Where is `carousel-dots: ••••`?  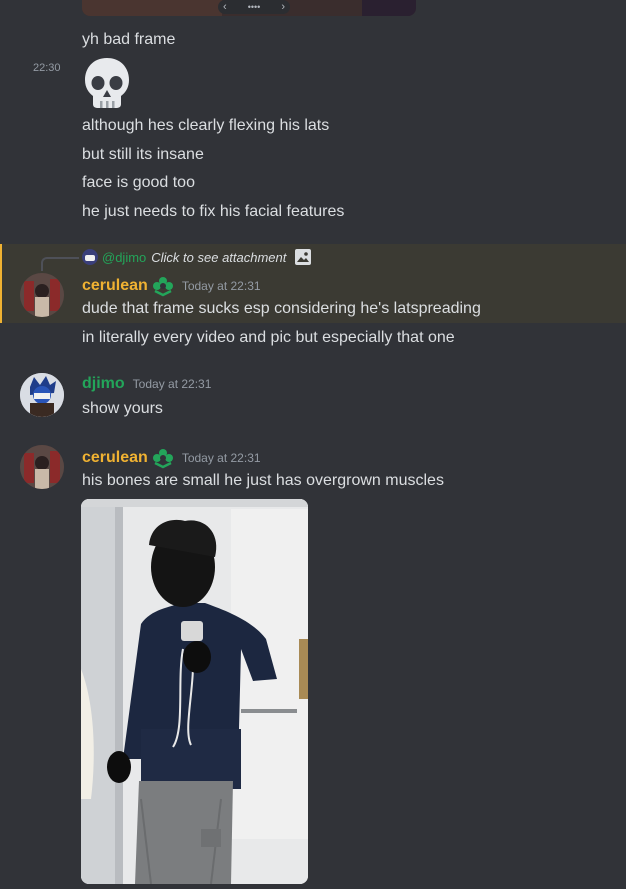 carousel-dots: •••• is located at coordinates (254, 7).